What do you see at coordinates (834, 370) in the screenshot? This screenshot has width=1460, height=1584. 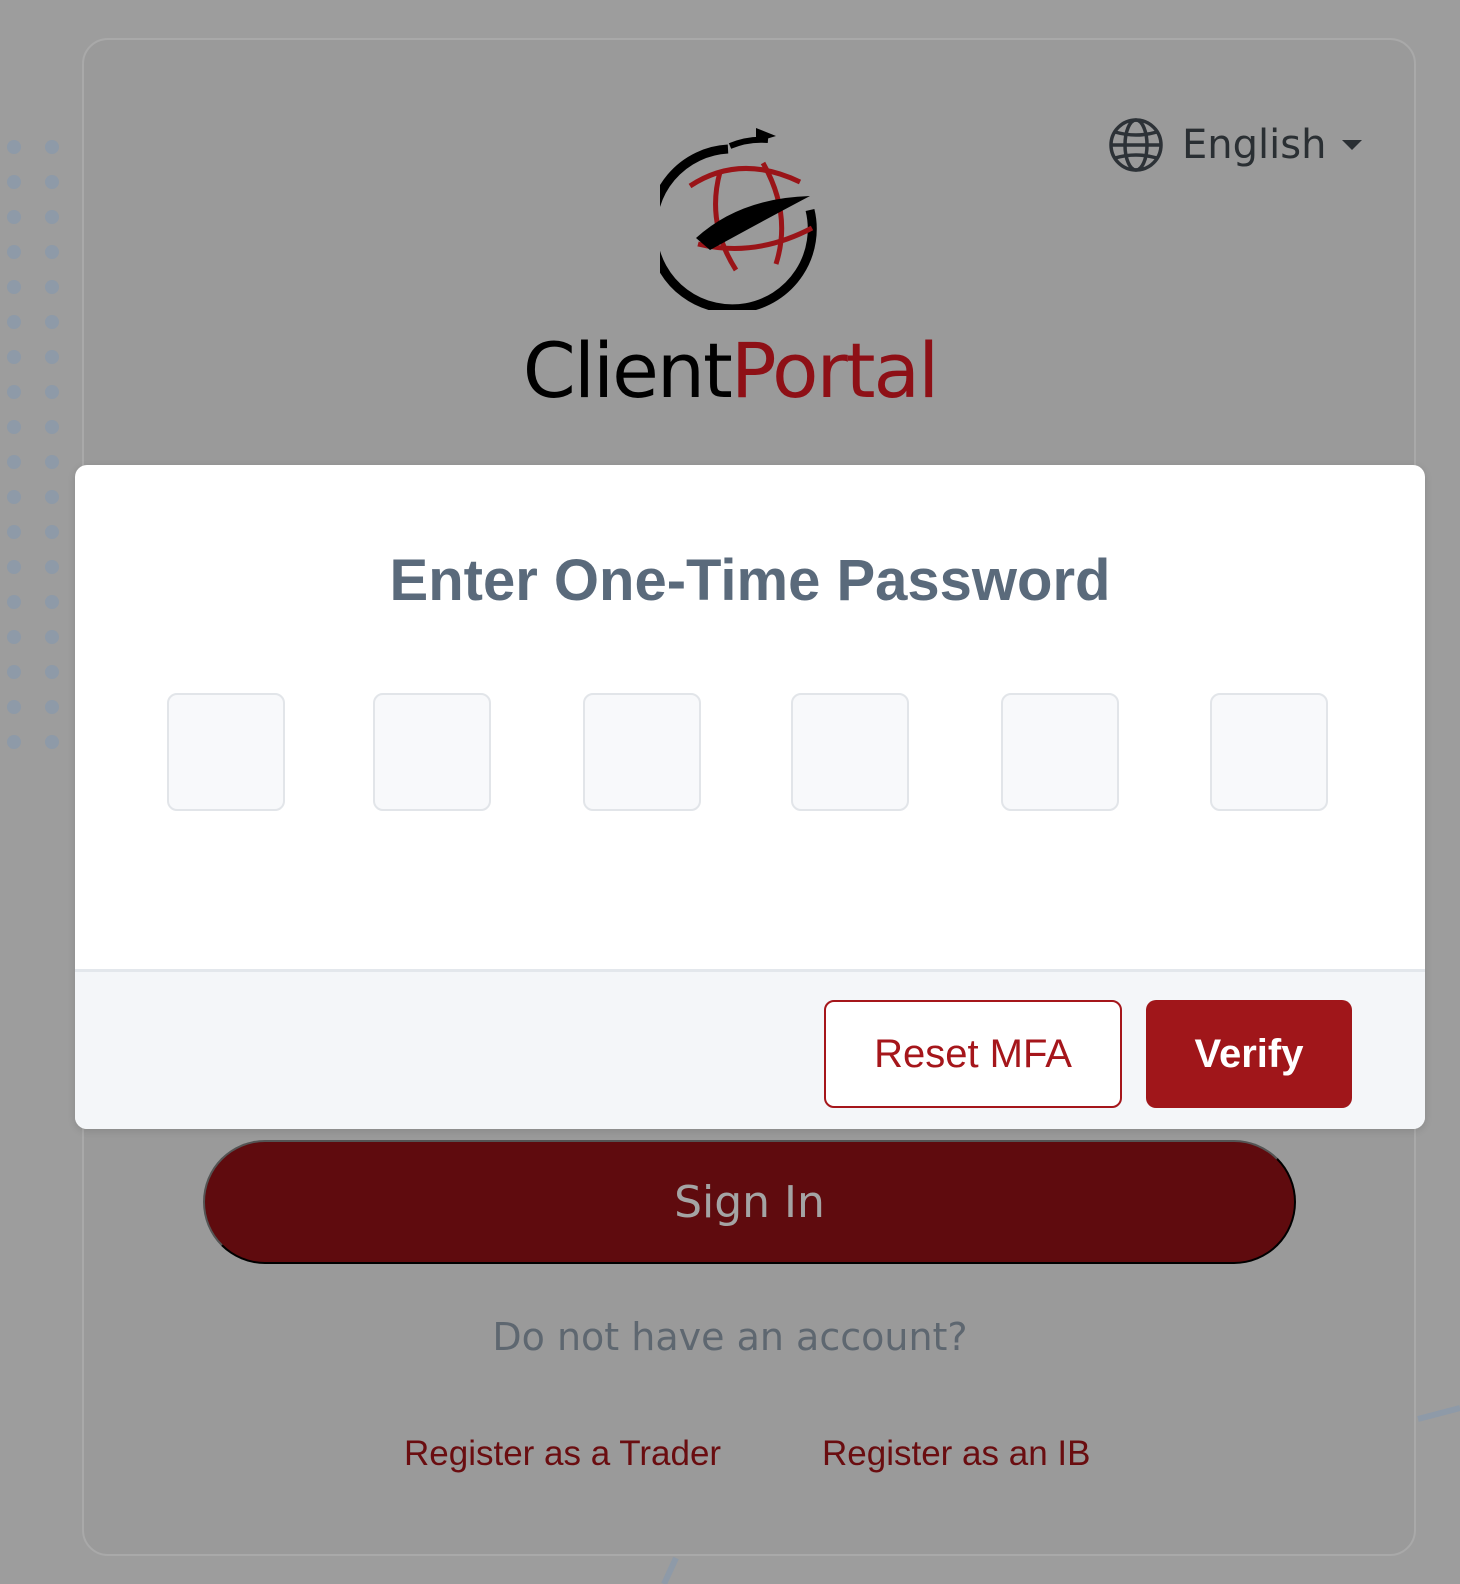 I see `brand-part-portal: Portal` at bounding box center [834, 370].